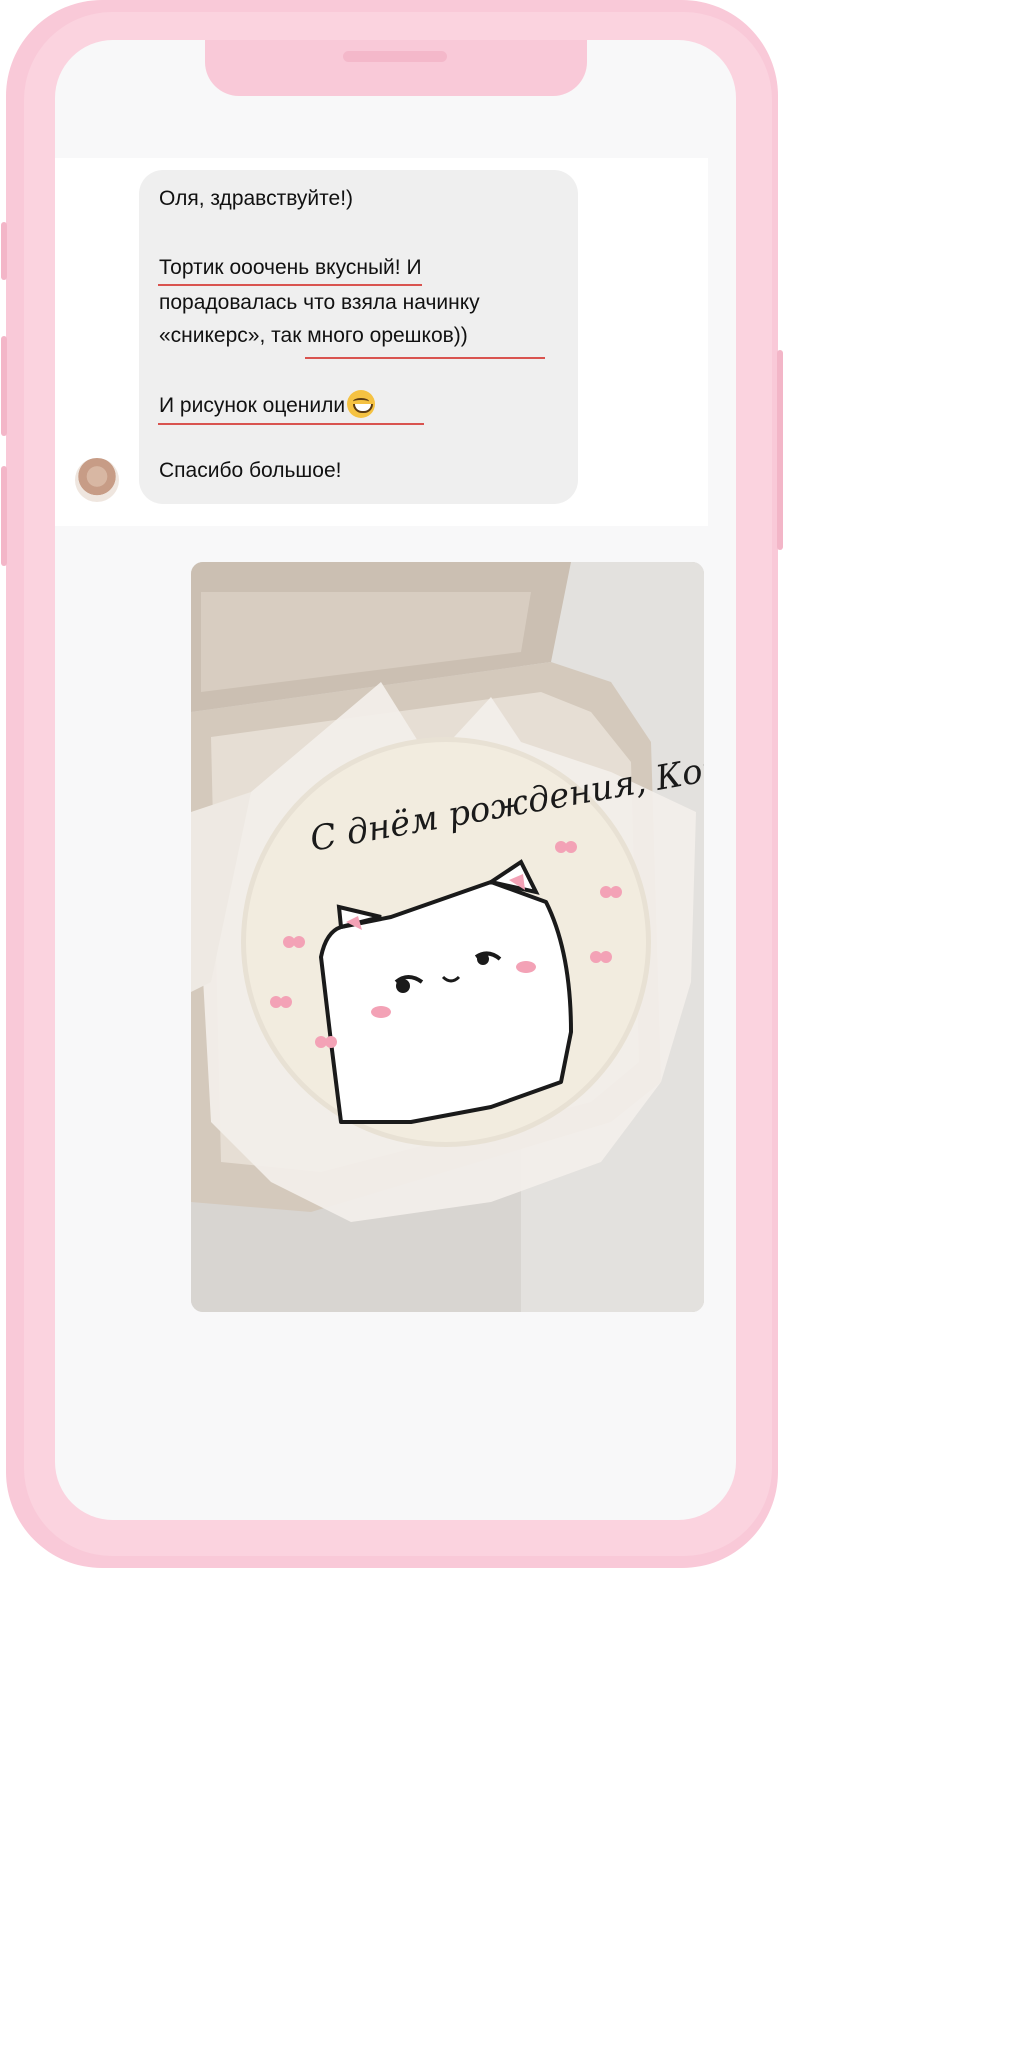  Describe the element at coordinates (4, 516) in the screenshot. I see `volume-down-button` at that location.